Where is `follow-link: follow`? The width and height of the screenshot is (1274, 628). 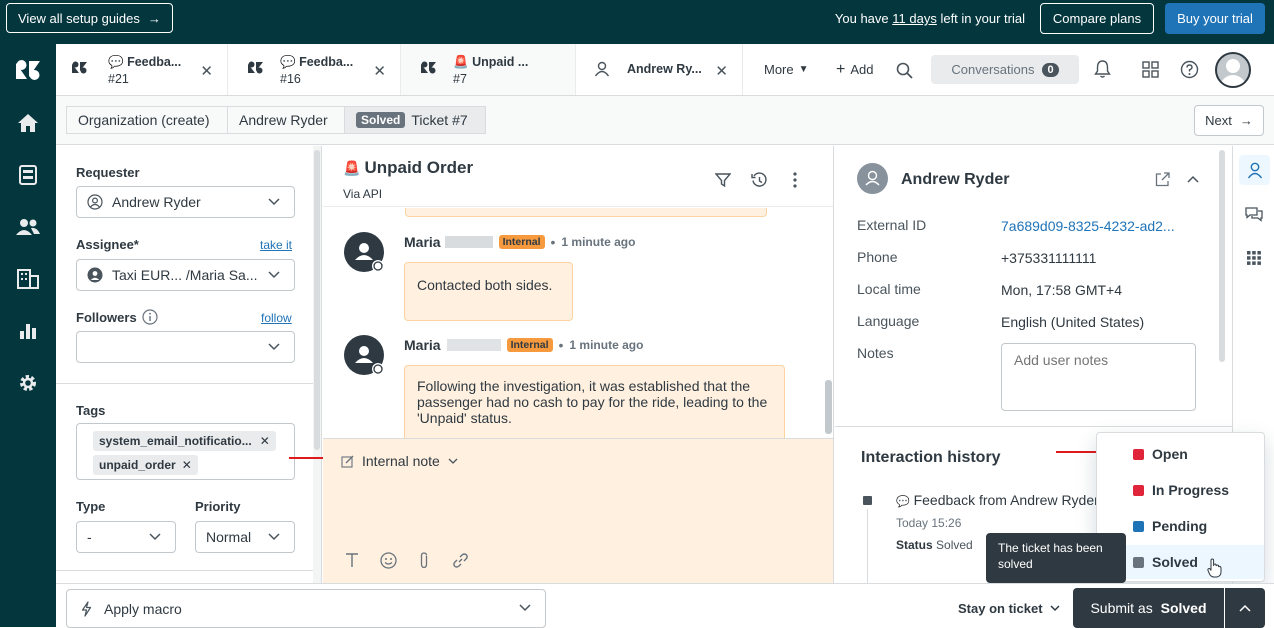
follow-link: follow is located at coordinates (276, 318).